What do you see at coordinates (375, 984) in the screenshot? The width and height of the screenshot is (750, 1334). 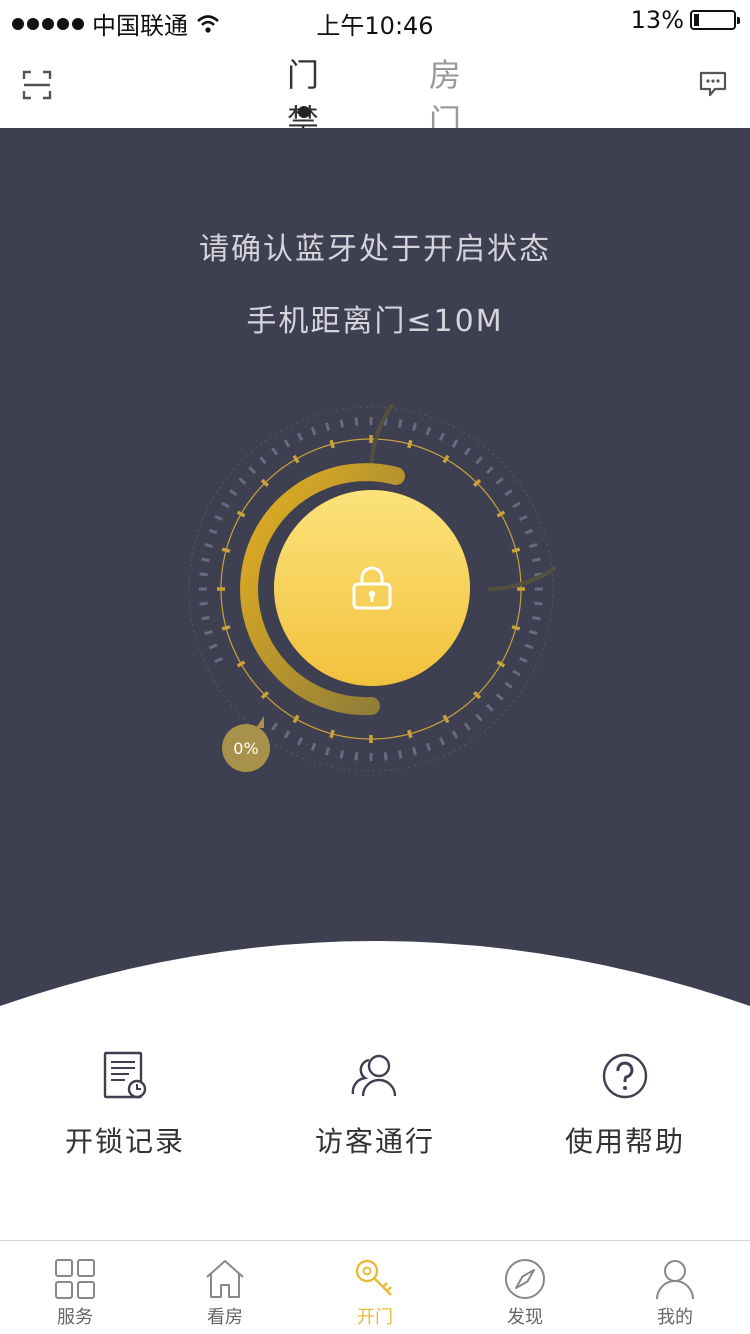 I see `panel-curve` at bounding box center [375, 984].